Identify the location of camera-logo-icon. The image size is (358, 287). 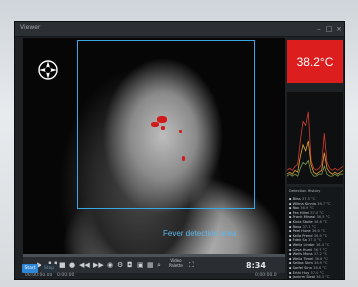
(48, 70).